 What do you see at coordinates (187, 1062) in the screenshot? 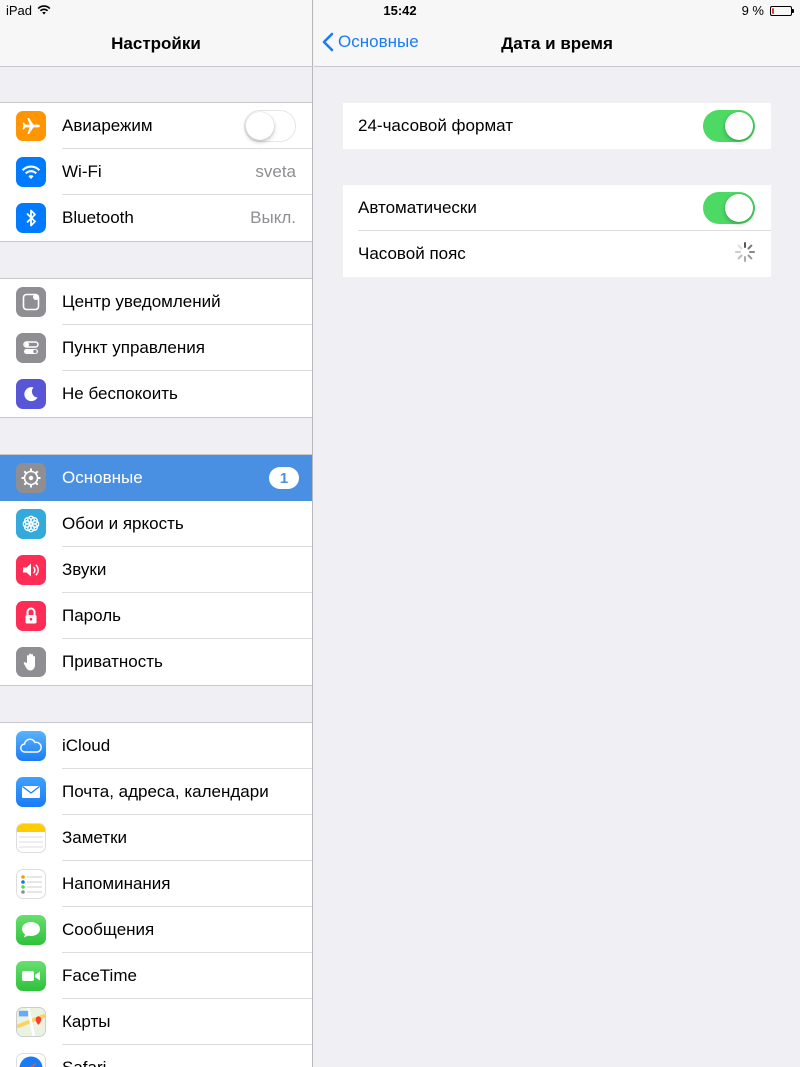
I see `sidebar-item-label: Safari` at bounding box center [187, 1062].